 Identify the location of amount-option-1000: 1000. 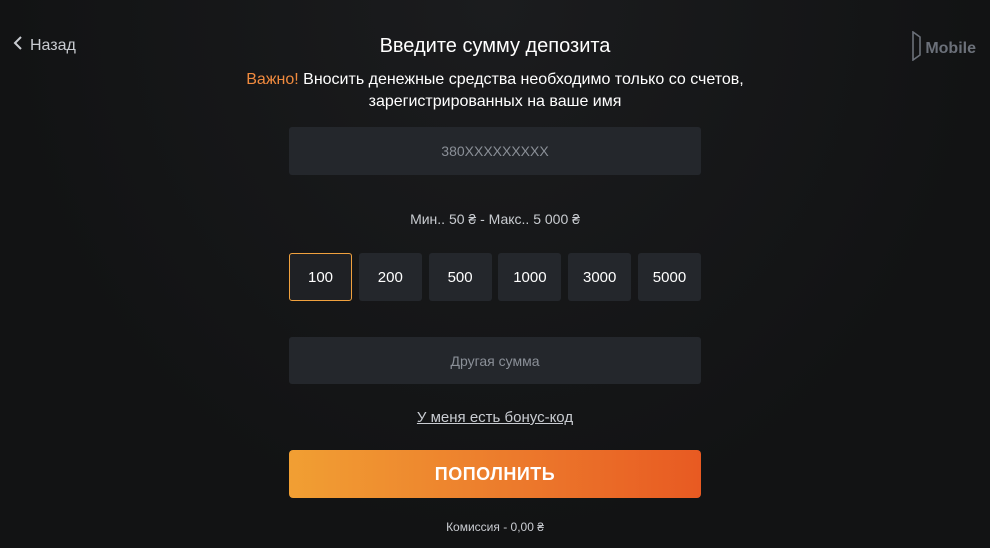
(530, 277).